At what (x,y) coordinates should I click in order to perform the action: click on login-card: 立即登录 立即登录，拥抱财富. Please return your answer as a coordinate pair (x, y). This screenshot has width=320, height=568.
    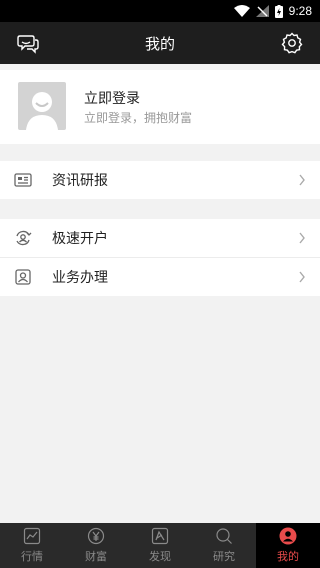
    Looking at the image, I should click on (160, 107).